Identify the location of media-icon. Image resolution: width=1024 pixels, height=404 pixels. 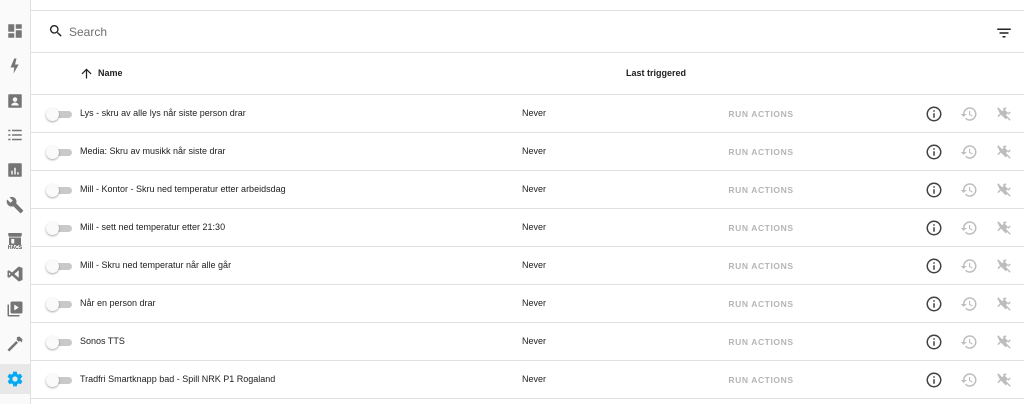
(15, 309).